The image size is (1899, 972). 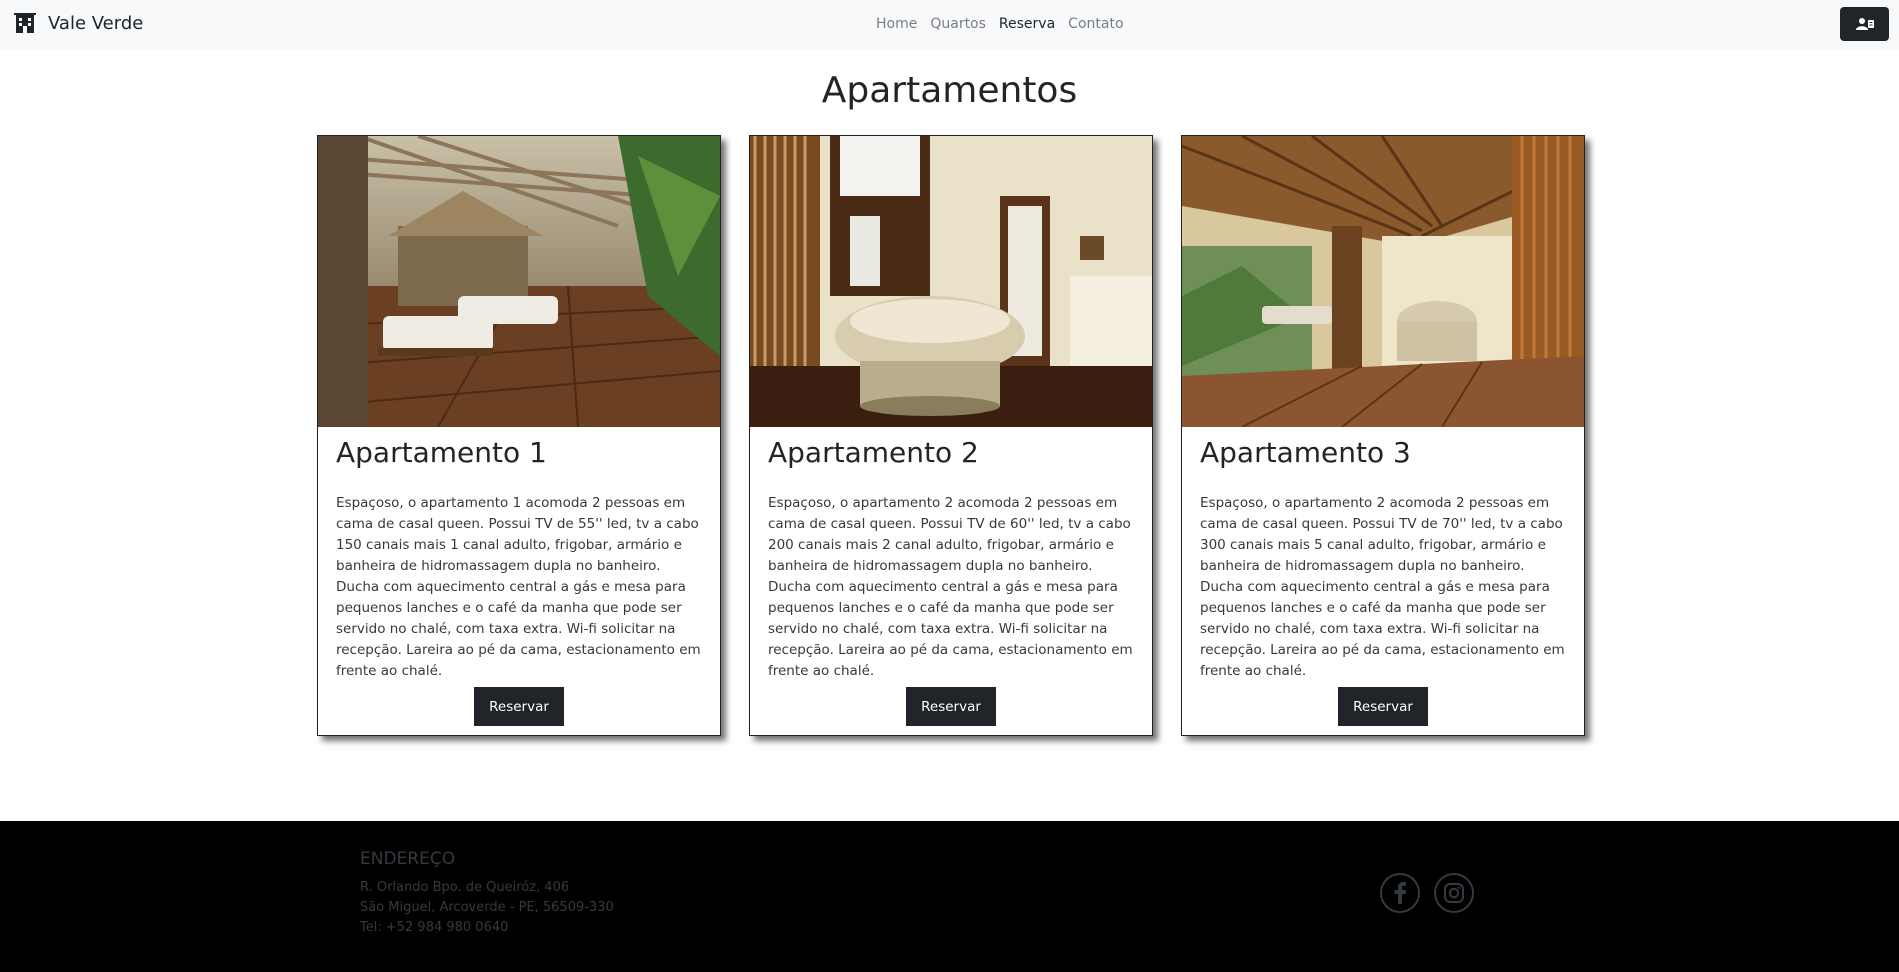 I want to click on card-title: Apartamento 1, so click(x=441, y=452).